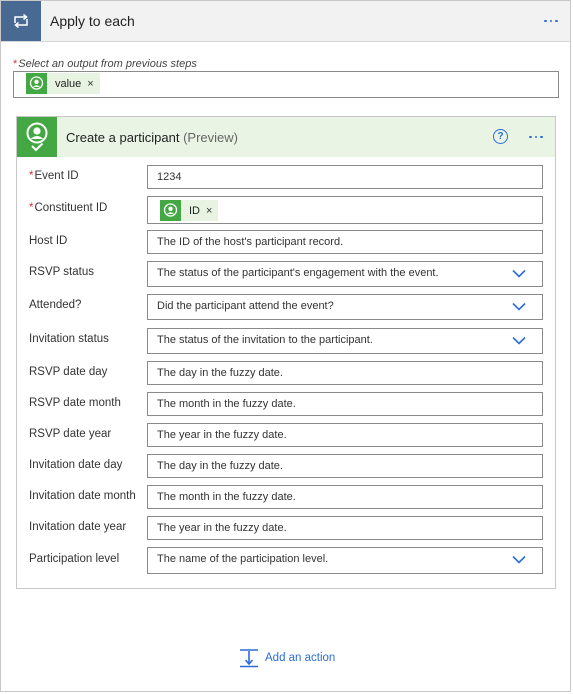 Image resolution: width=573 pixels, height=694 pixels. I want to click on add-action-label: Add an action, so click(300, 658).